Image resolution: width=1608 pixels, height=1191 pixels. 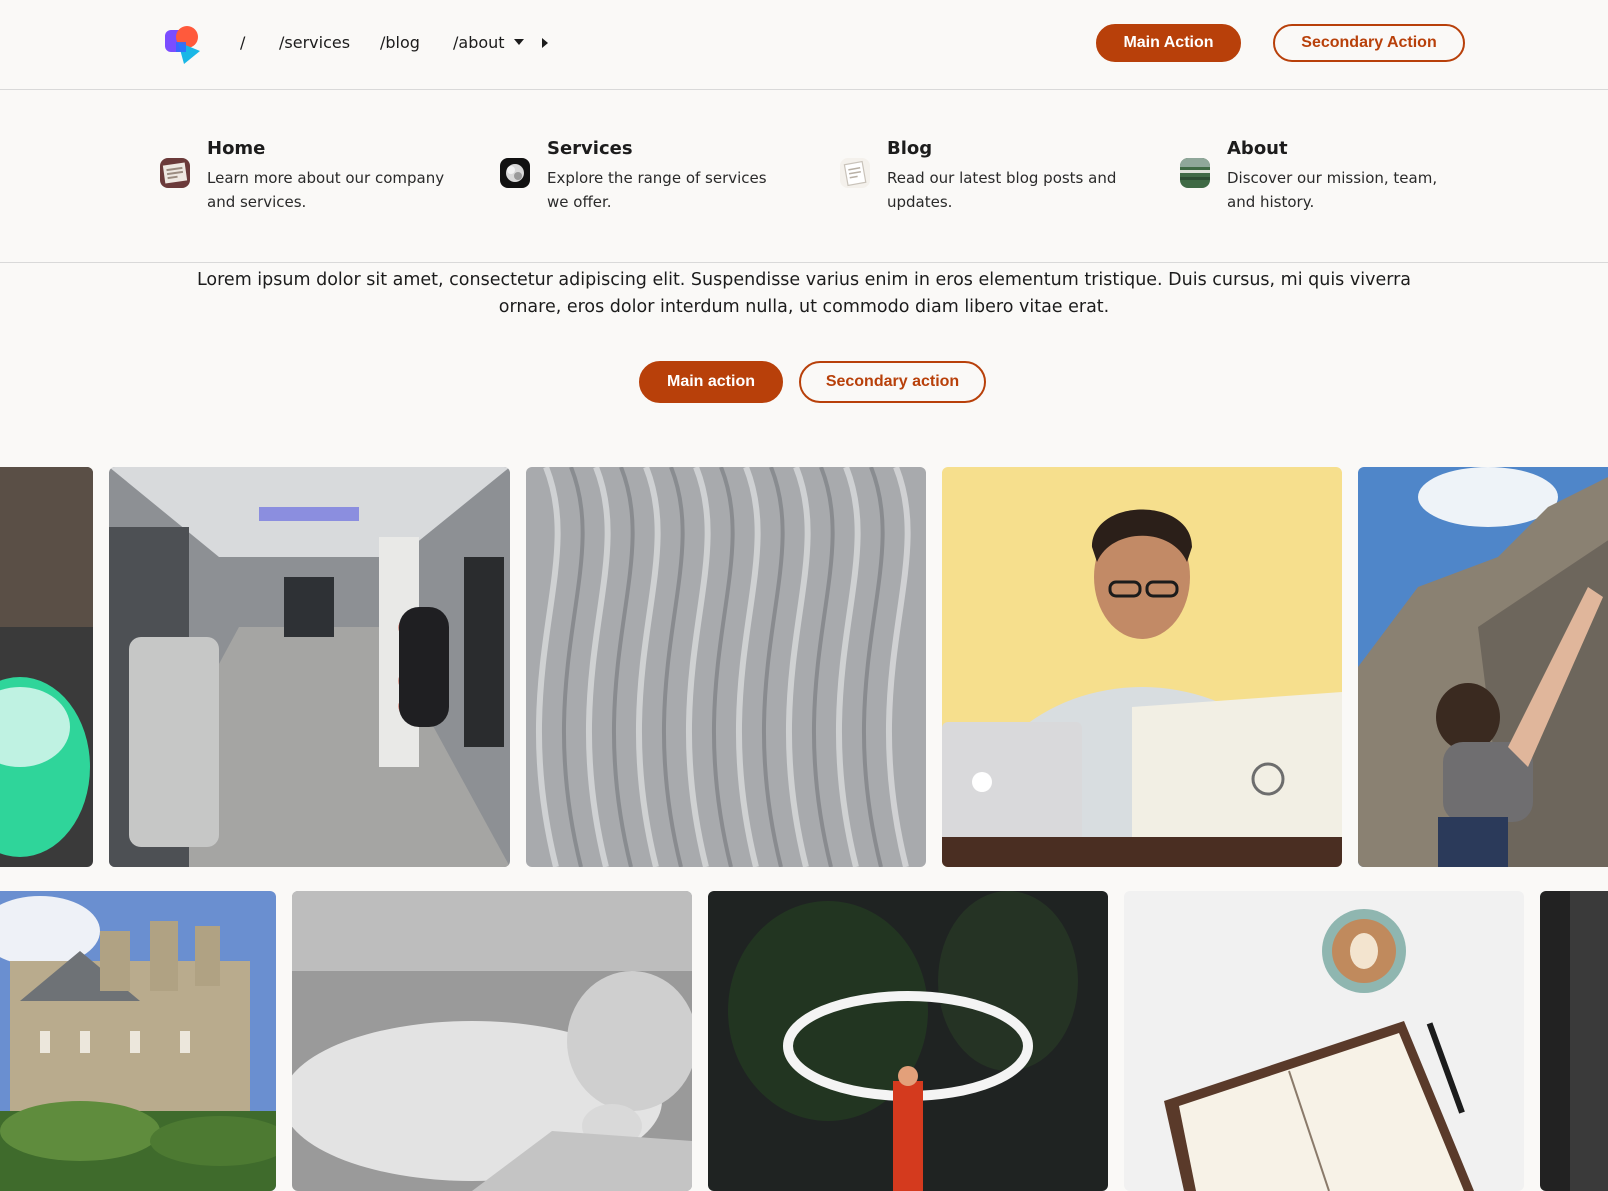 What do you see at coordinates (1369, 43) in the screenshot?
I see `header-secondary-action-button: Secondary Action` at bounding box center [1369, 43].